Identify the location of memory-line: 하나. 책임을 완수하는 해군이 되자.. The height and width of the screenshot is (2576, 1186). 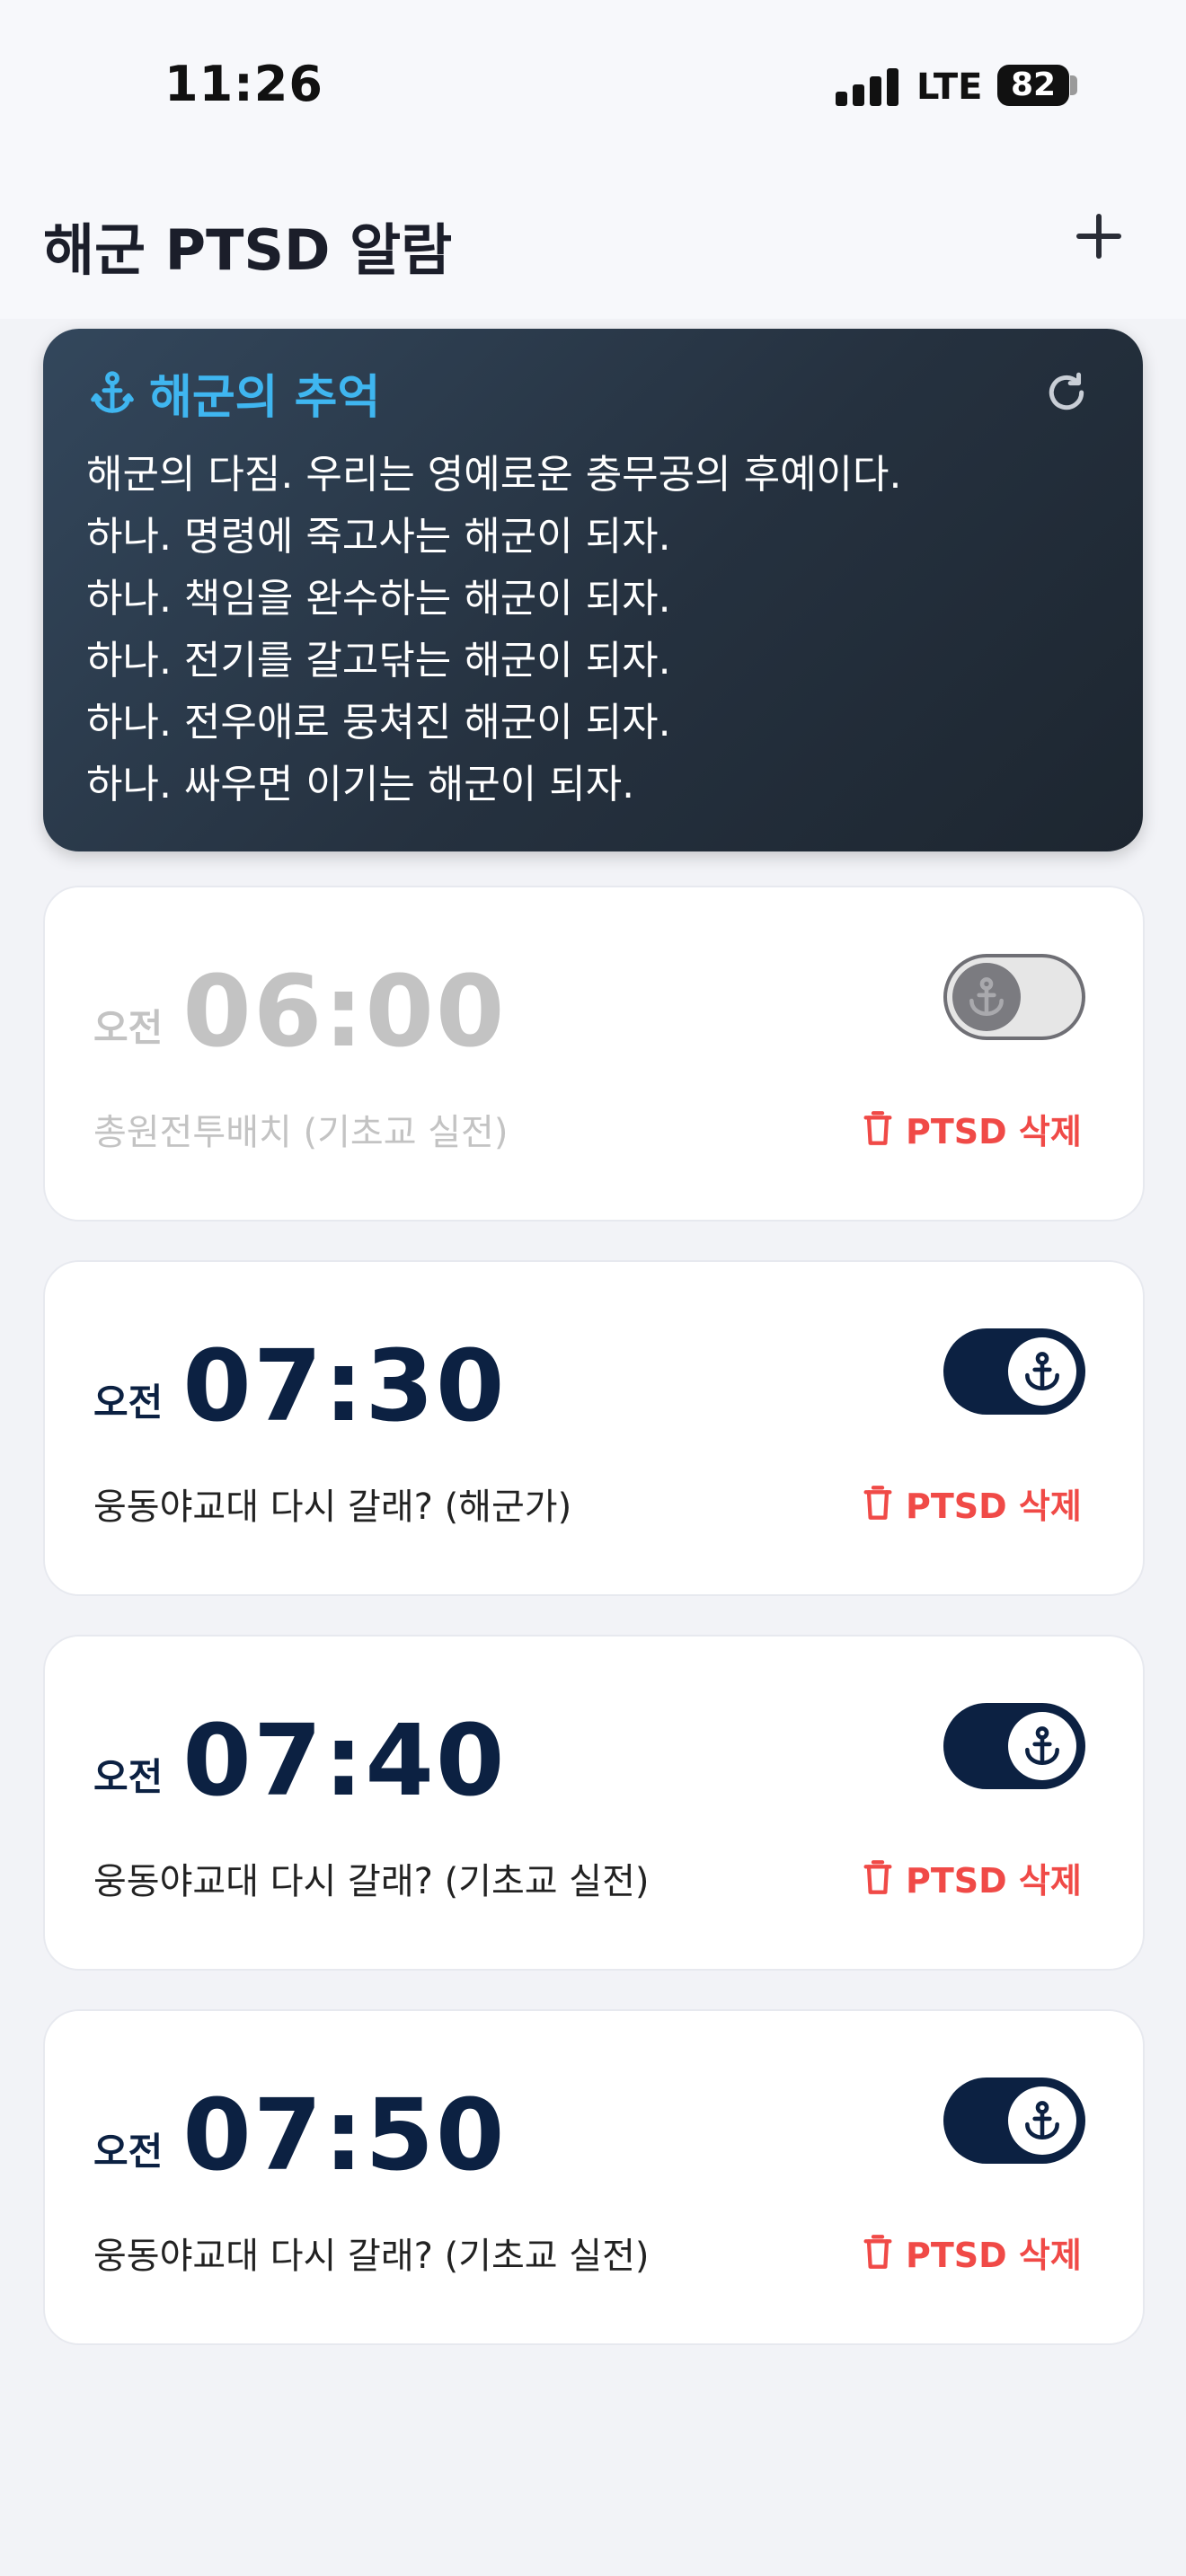
(378, 599).